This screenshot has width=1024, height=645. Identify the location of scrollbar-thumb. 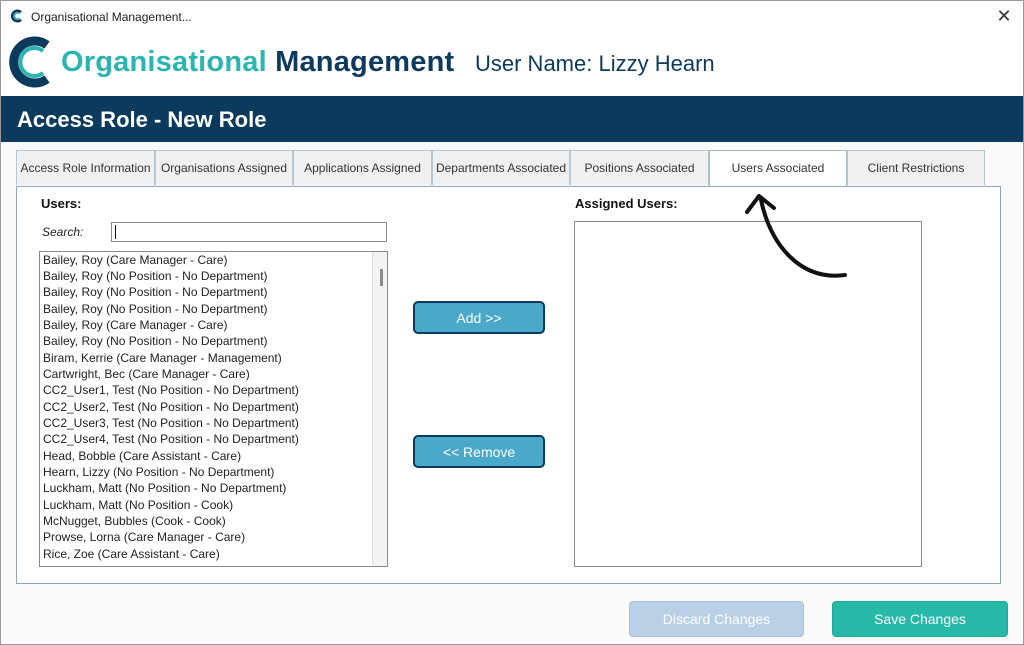
(381, 277).